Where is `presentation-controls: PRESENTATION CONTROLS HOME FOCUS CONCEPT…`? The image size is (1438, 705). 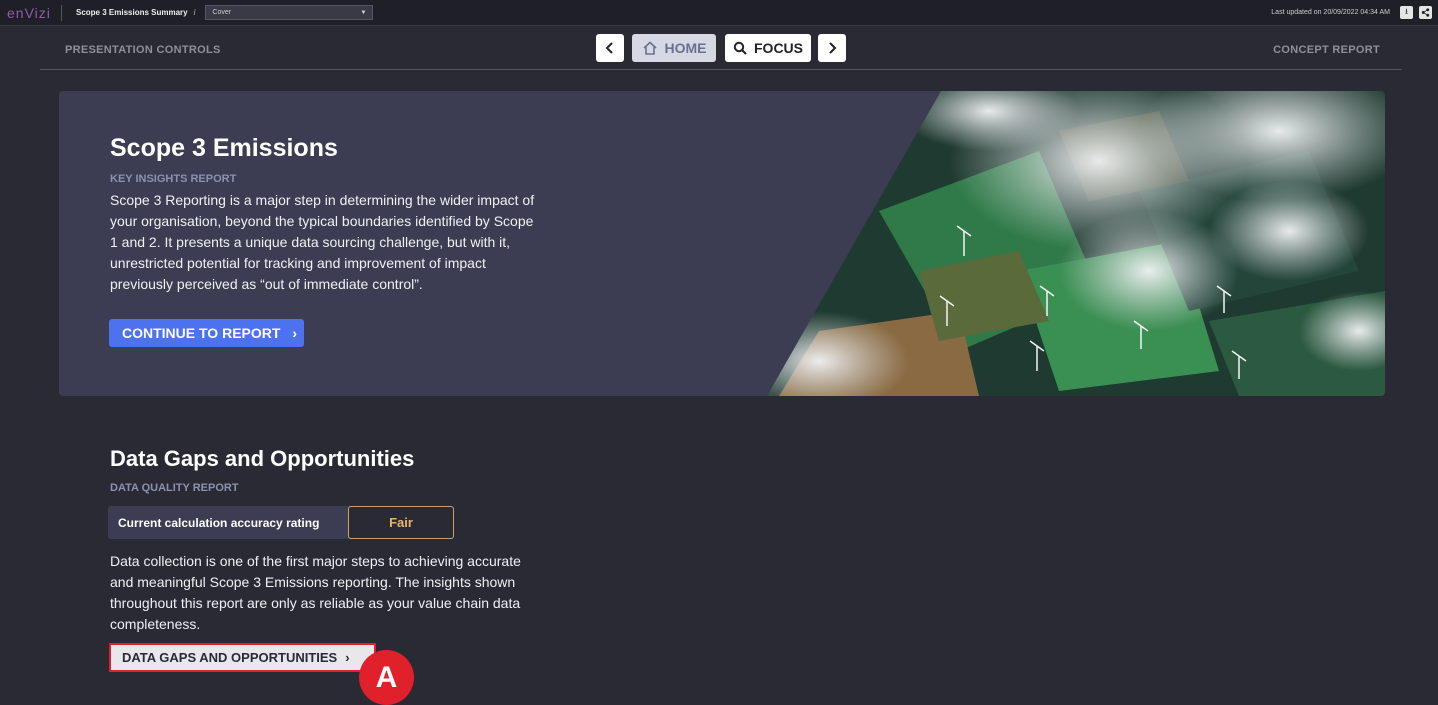
presentation-controls: PRESENTATION CONTROLS HOME FOCUS CONCEPT… is located at coordinates (721, 49).